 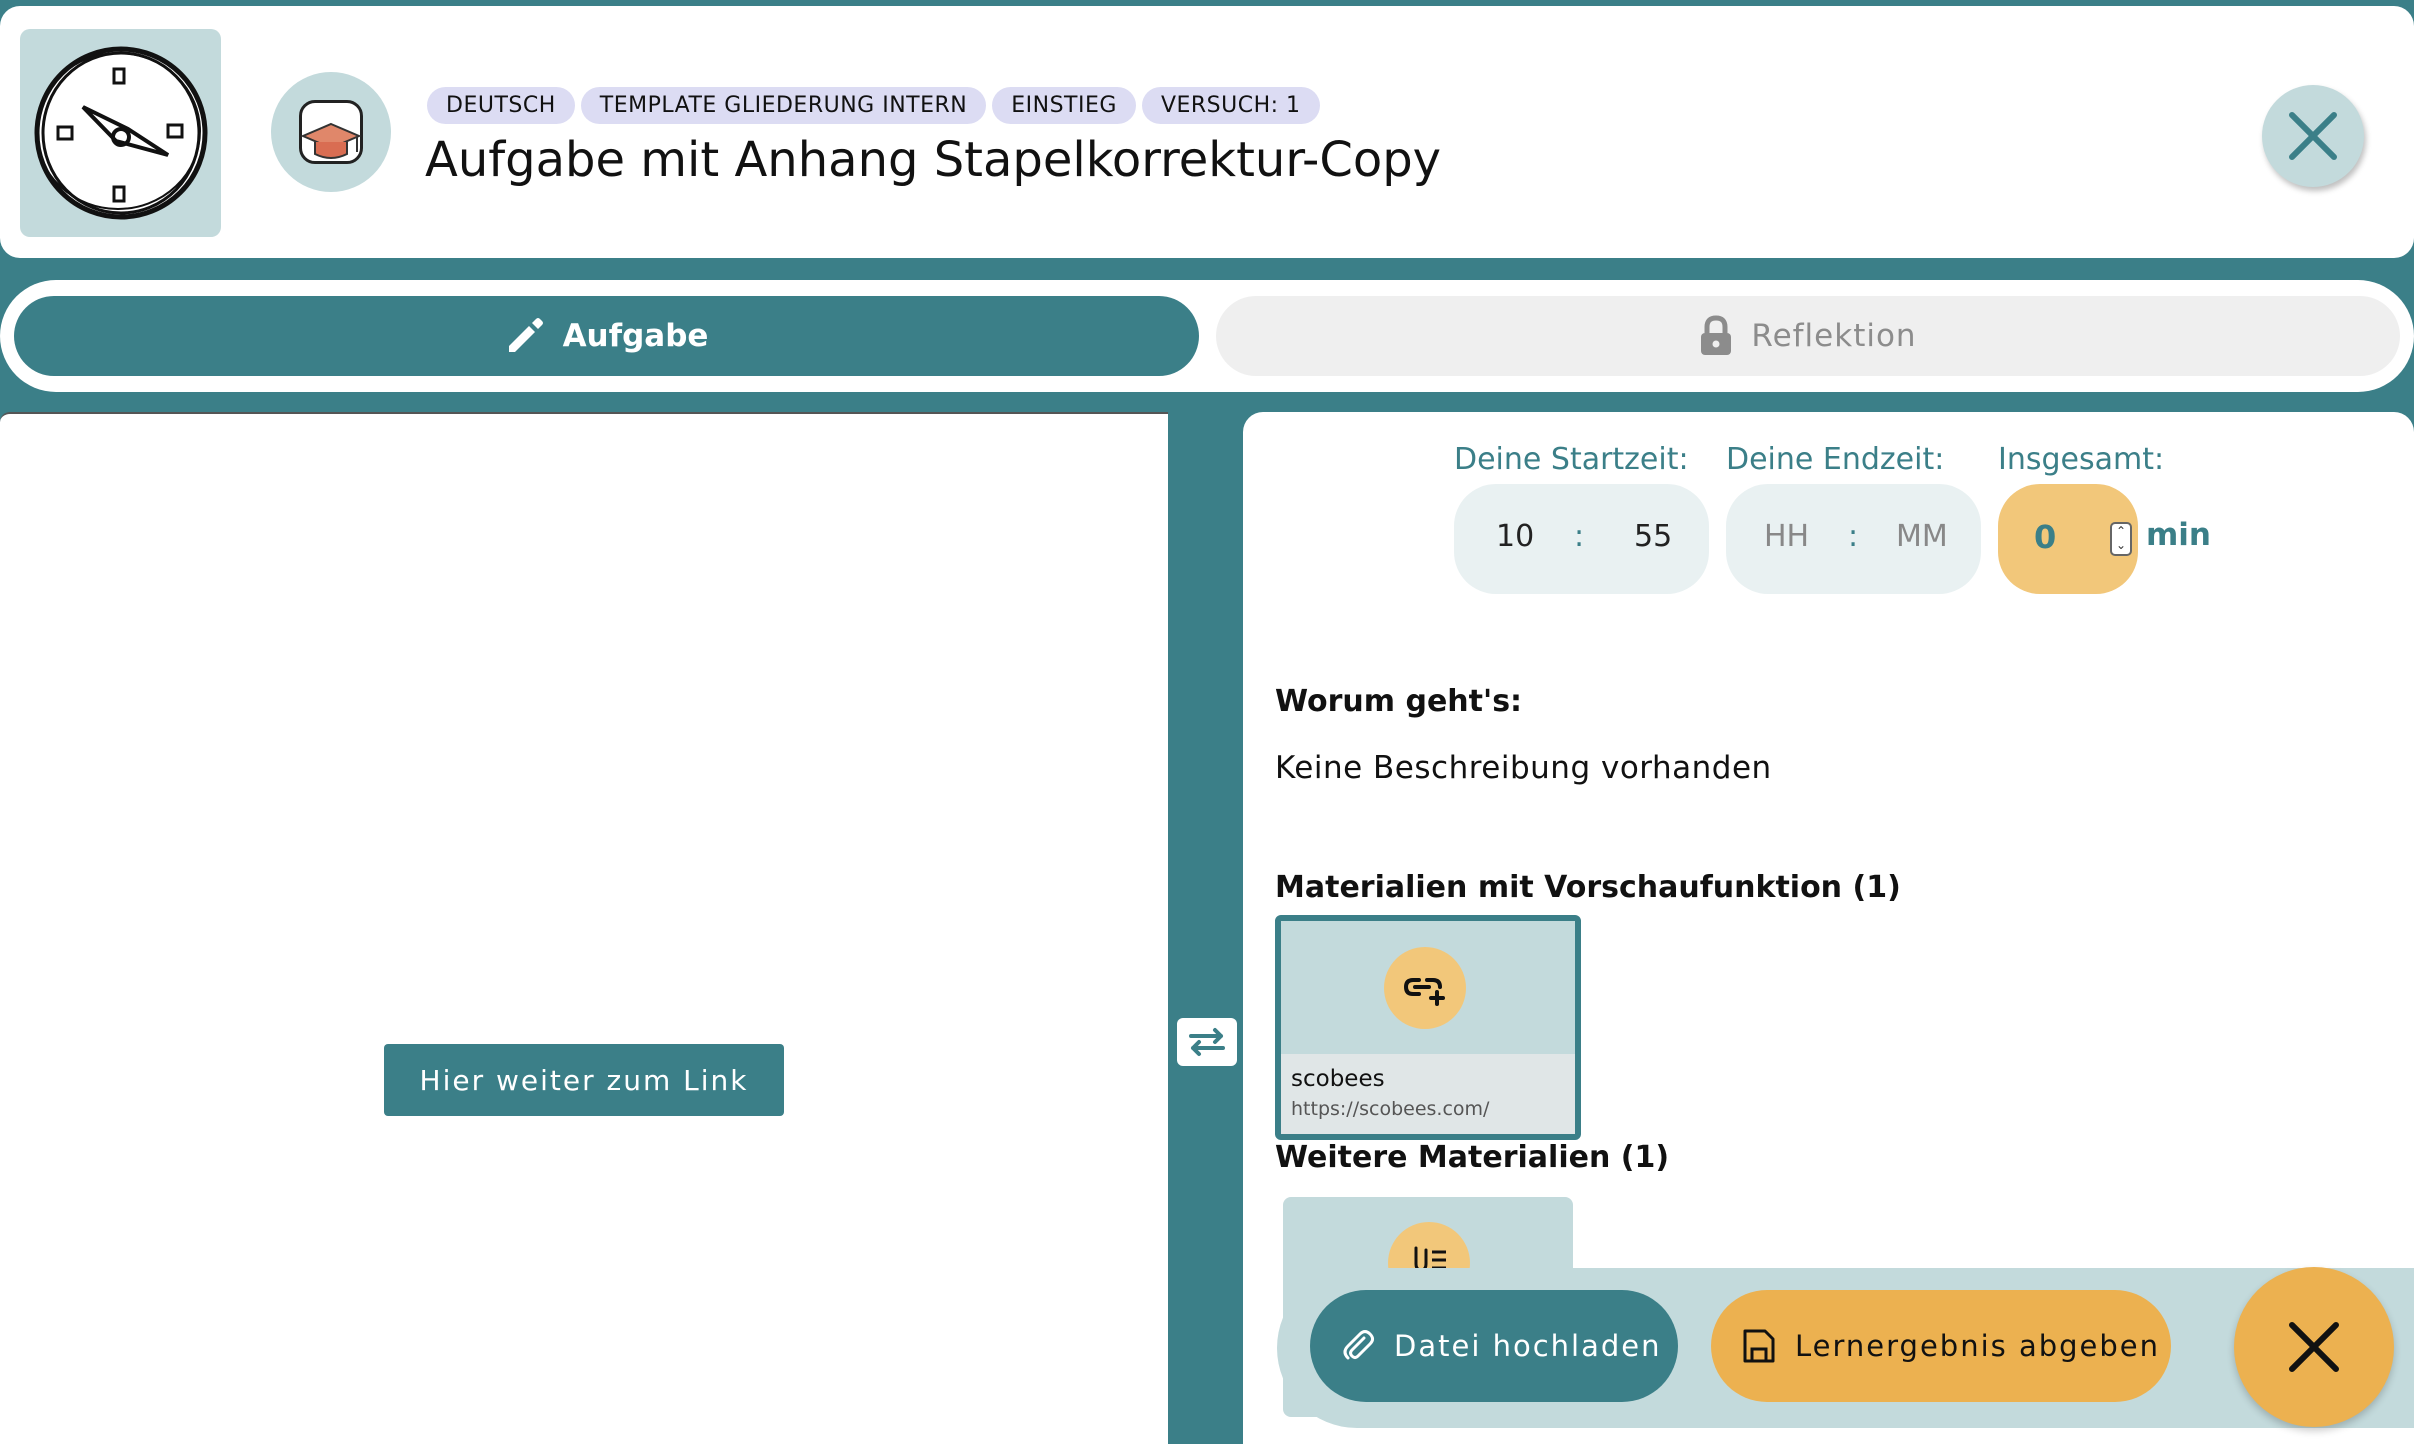 I want to click on swap-panes-button, so click(x=1207, y=1042).